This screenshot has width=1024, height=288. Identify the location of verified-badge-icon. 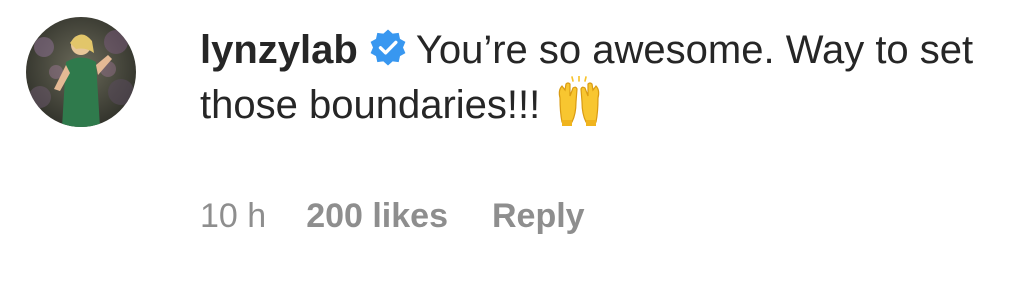
(388, 48).